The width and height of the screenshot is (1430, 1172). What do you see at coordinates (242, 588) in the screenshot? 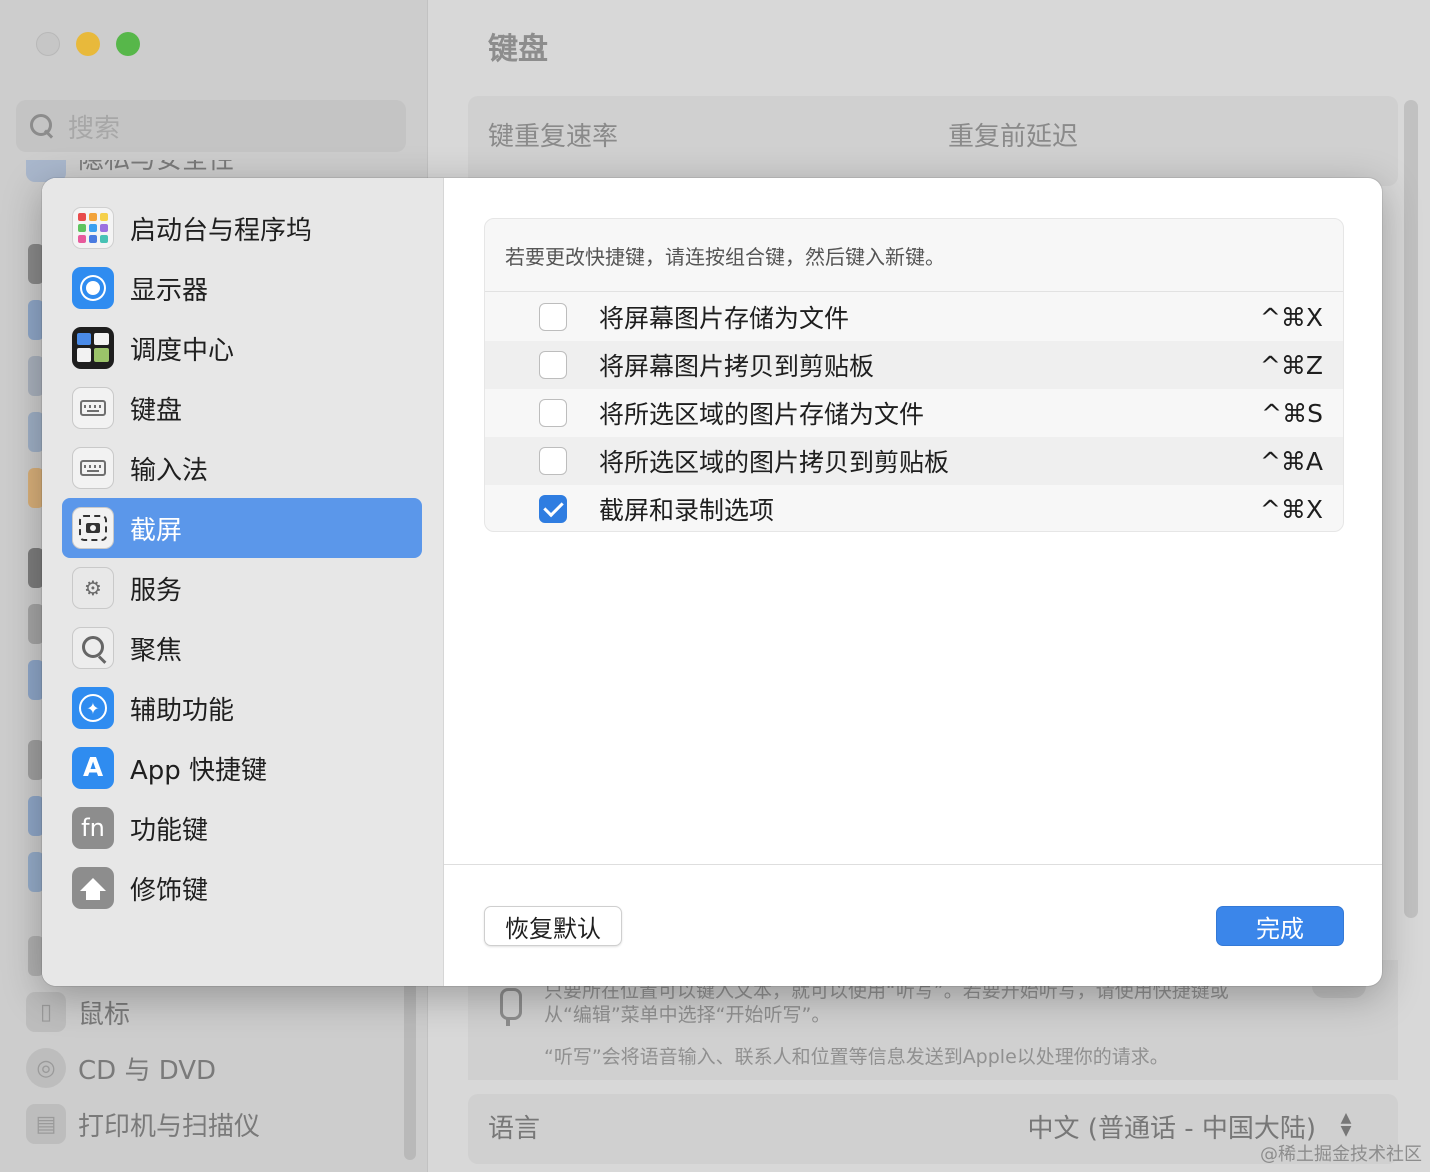
I see `category-services: ⚙ 服务` at bounding box center [242, 588].